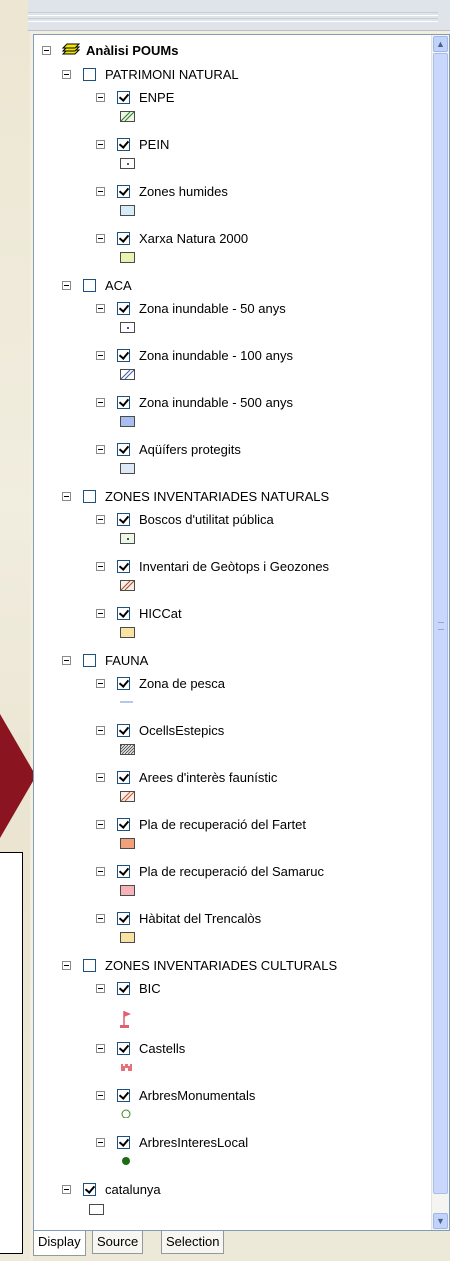 The height and width of the screenshot is (1261, 450). What do you see at coordinates (224, 1096) in the screenshot?
I see `layer-row: ArbresMonumentals` at bounding box center [224, 1096].